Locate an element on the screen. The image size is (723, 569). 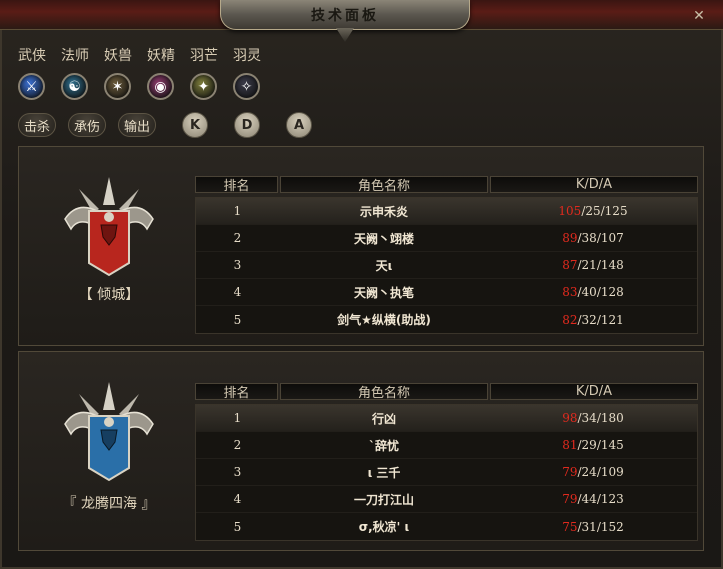
deaths-assists-value: /40/128 is located at coordinates (600, 292).